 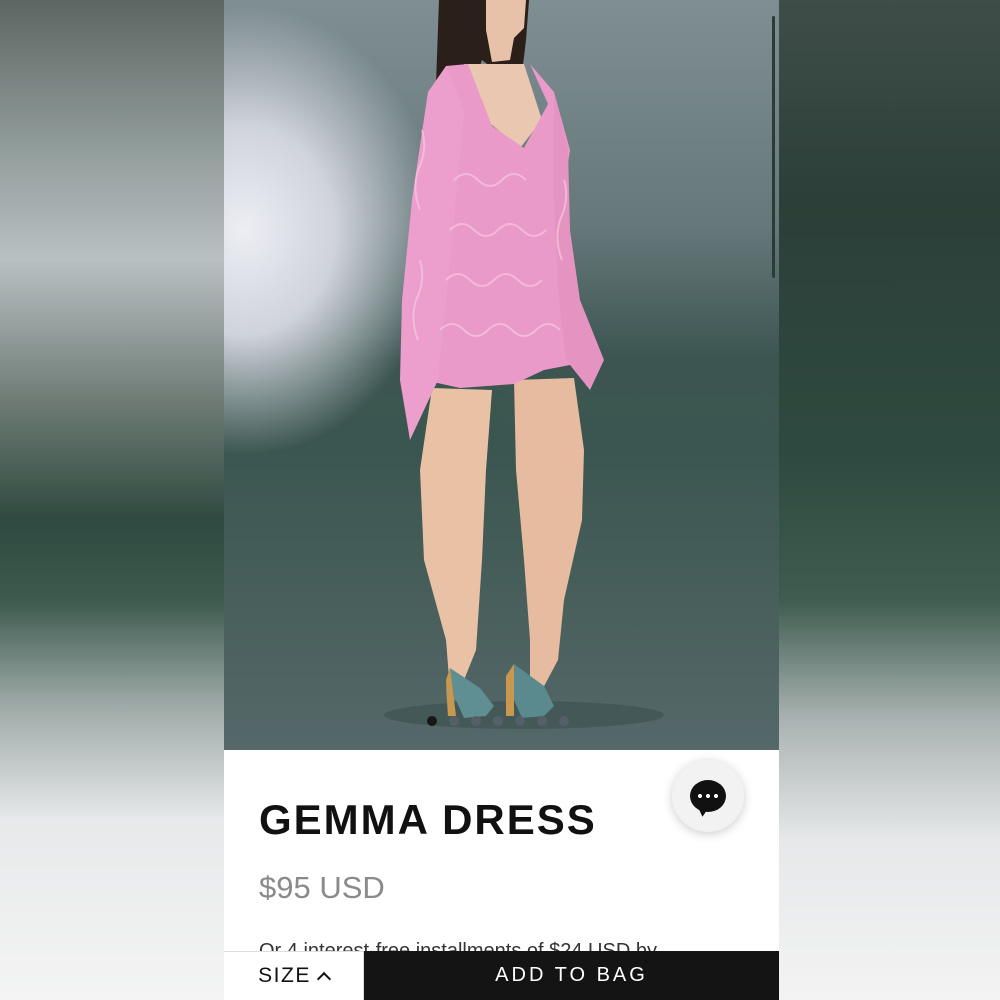 I want to click on chevron-up-icon, so click(x=323, y=979).